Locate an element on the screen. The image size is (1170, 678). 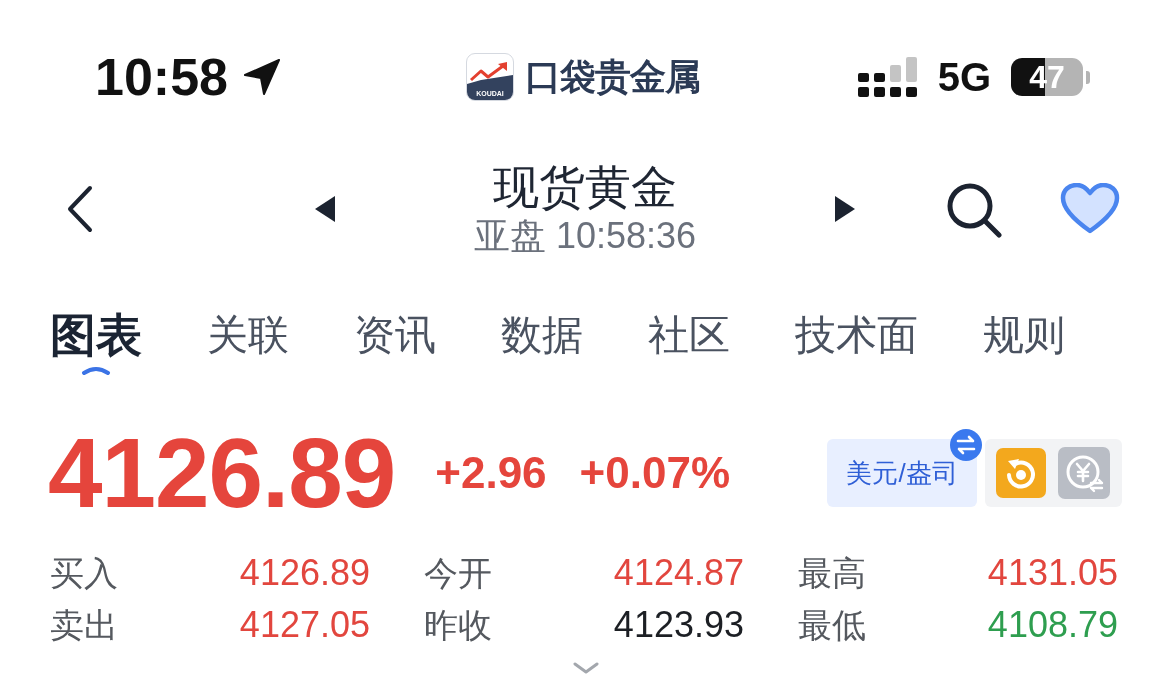
caret-indicator-icon is located at coordinates (96, 370).